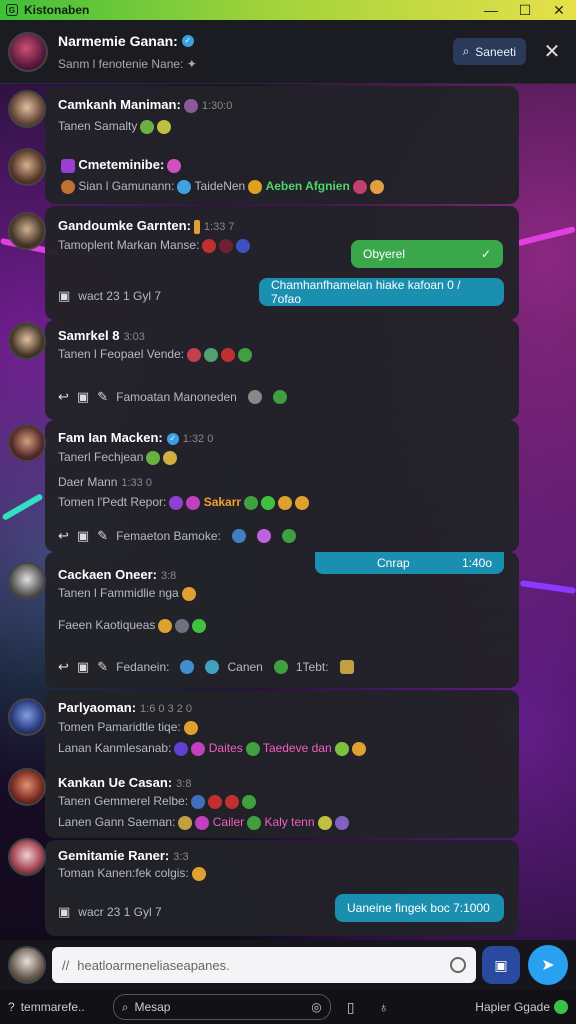 This screenshot has height=1024, width=576. I want to click on message-time: 3:8, so click(184, 784).